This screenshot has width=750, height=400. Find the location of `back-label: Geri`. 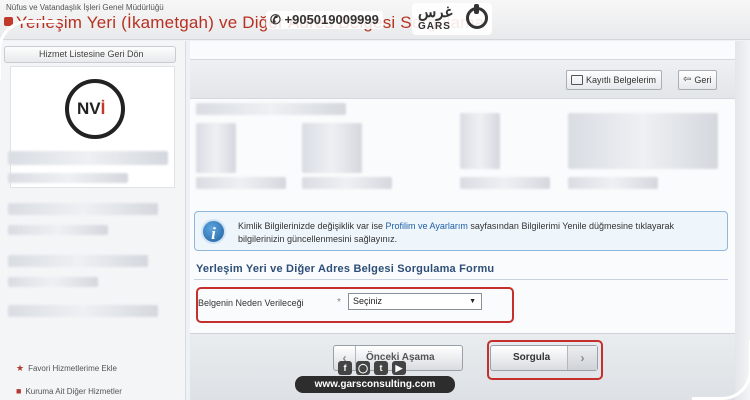

back-label: Geri is located at coordinates (703, 80).